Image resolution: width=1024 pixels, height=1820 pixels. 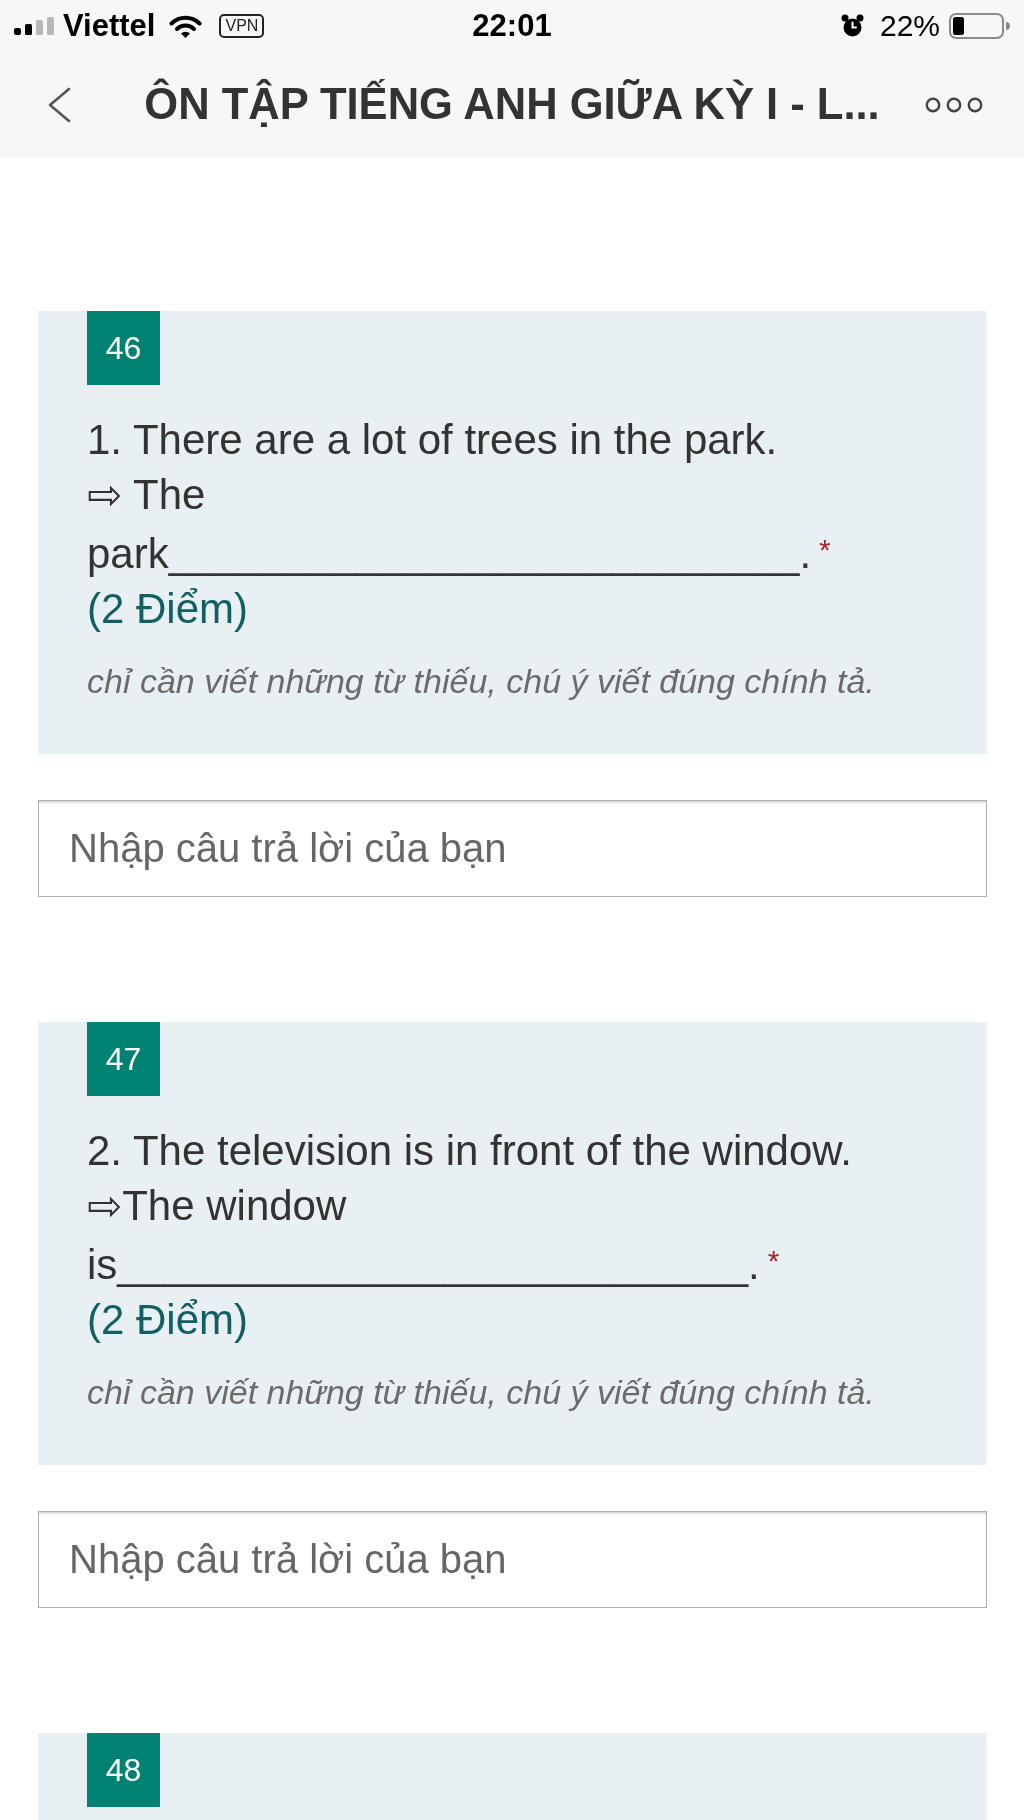 I want to click on question-number: 47, so click(x=123, y=1059).